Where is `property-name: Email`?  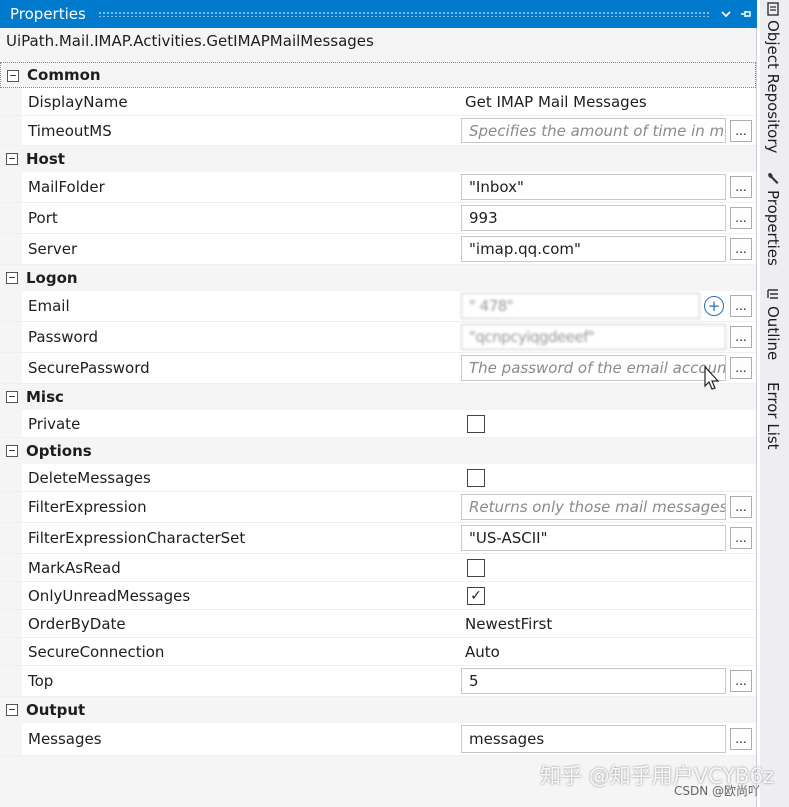 property-name: Email is located at coordinates (49, 306).